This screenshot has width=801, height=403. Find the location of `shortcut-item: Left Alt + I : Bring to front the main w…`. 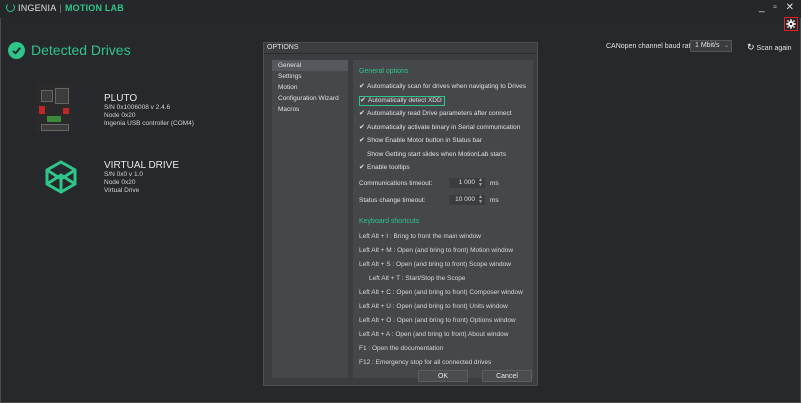

shortcut-item: Left Alt + I : Bring to front the main w… is located at coordinates (420, 236).